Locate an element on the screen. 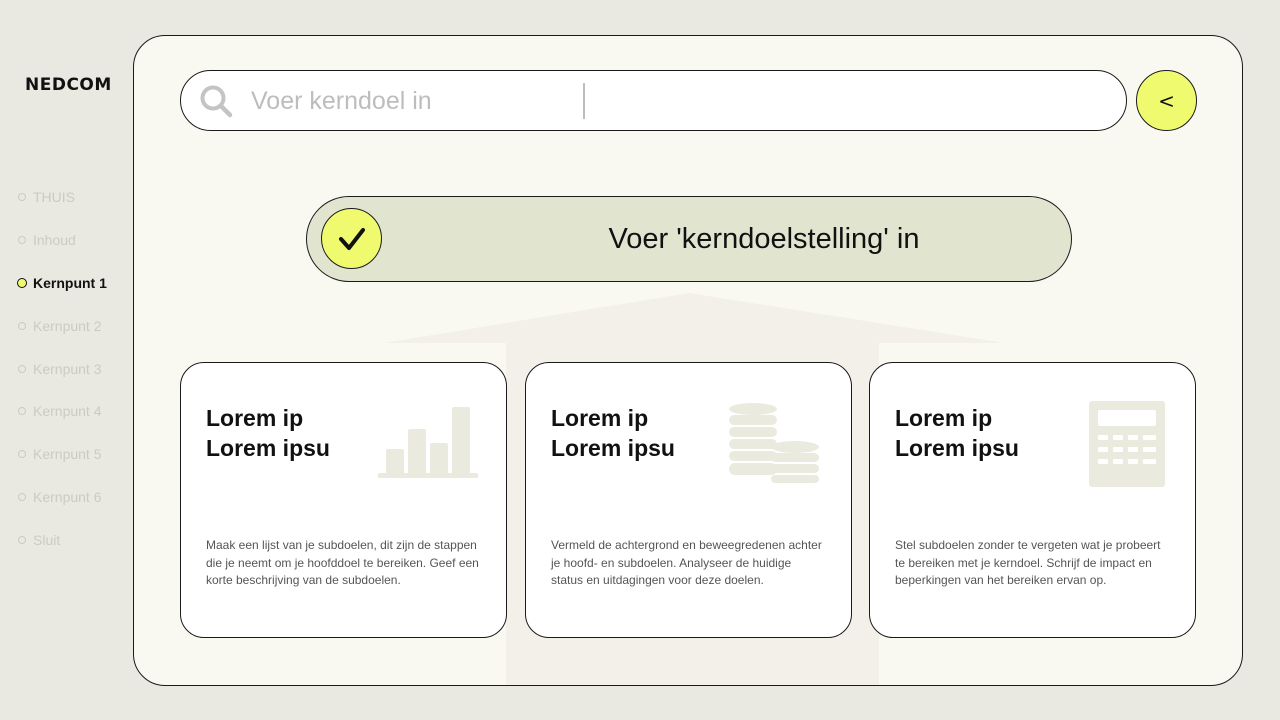  bar-chart-icon is located at coordinates (428, 442).